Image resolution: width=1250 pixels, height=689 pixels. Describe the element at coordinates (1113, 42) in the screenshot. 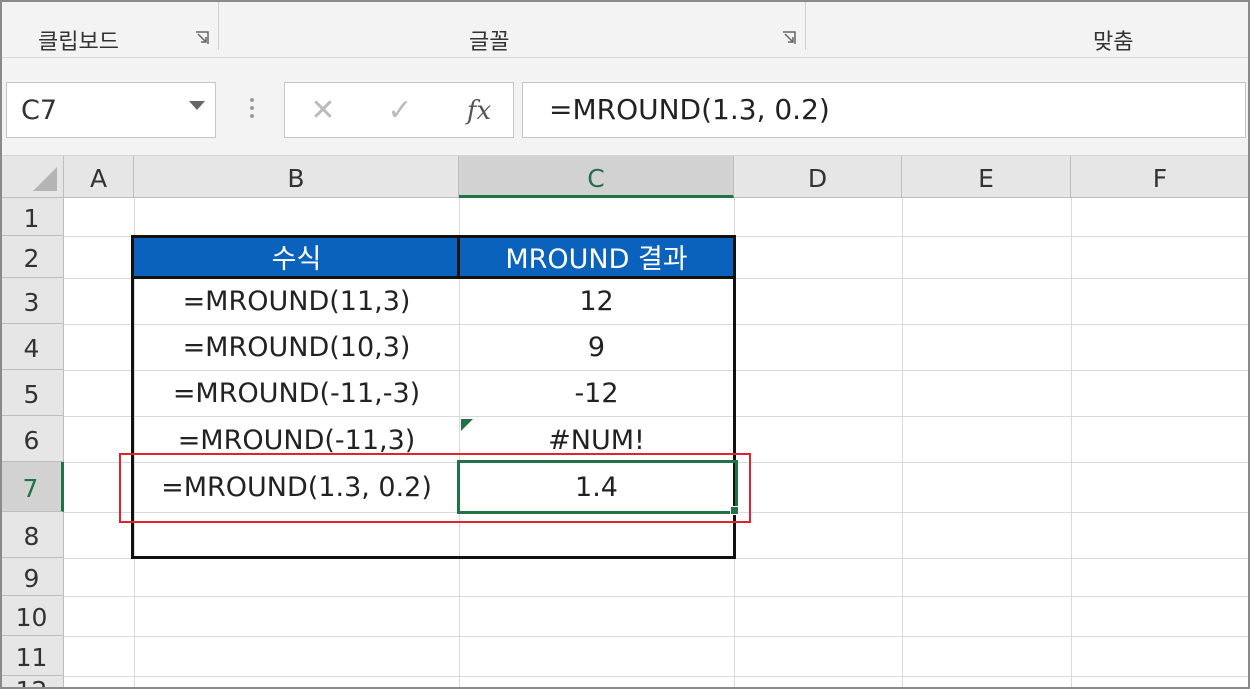

I see `alignment-group-label: 맞춤` at that location.